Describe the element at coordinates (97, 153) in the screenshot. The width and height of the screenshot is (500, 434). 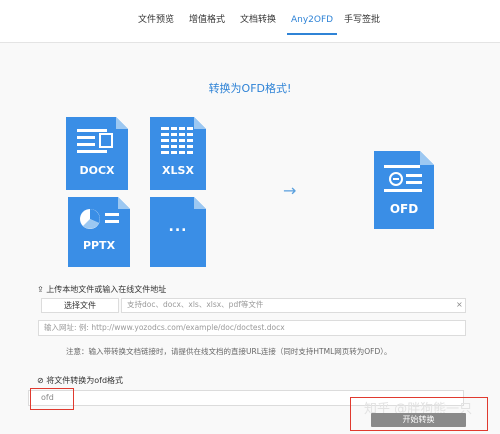
I see `docx-file-icon: DOCX` at that location.